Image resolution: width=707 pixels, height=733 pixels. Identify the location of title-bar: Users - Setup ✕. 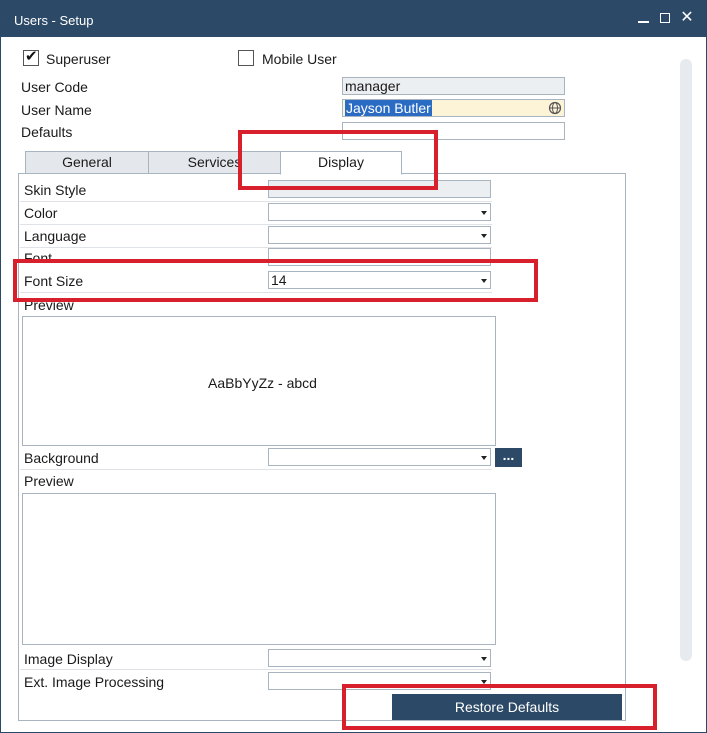
(353, 19).